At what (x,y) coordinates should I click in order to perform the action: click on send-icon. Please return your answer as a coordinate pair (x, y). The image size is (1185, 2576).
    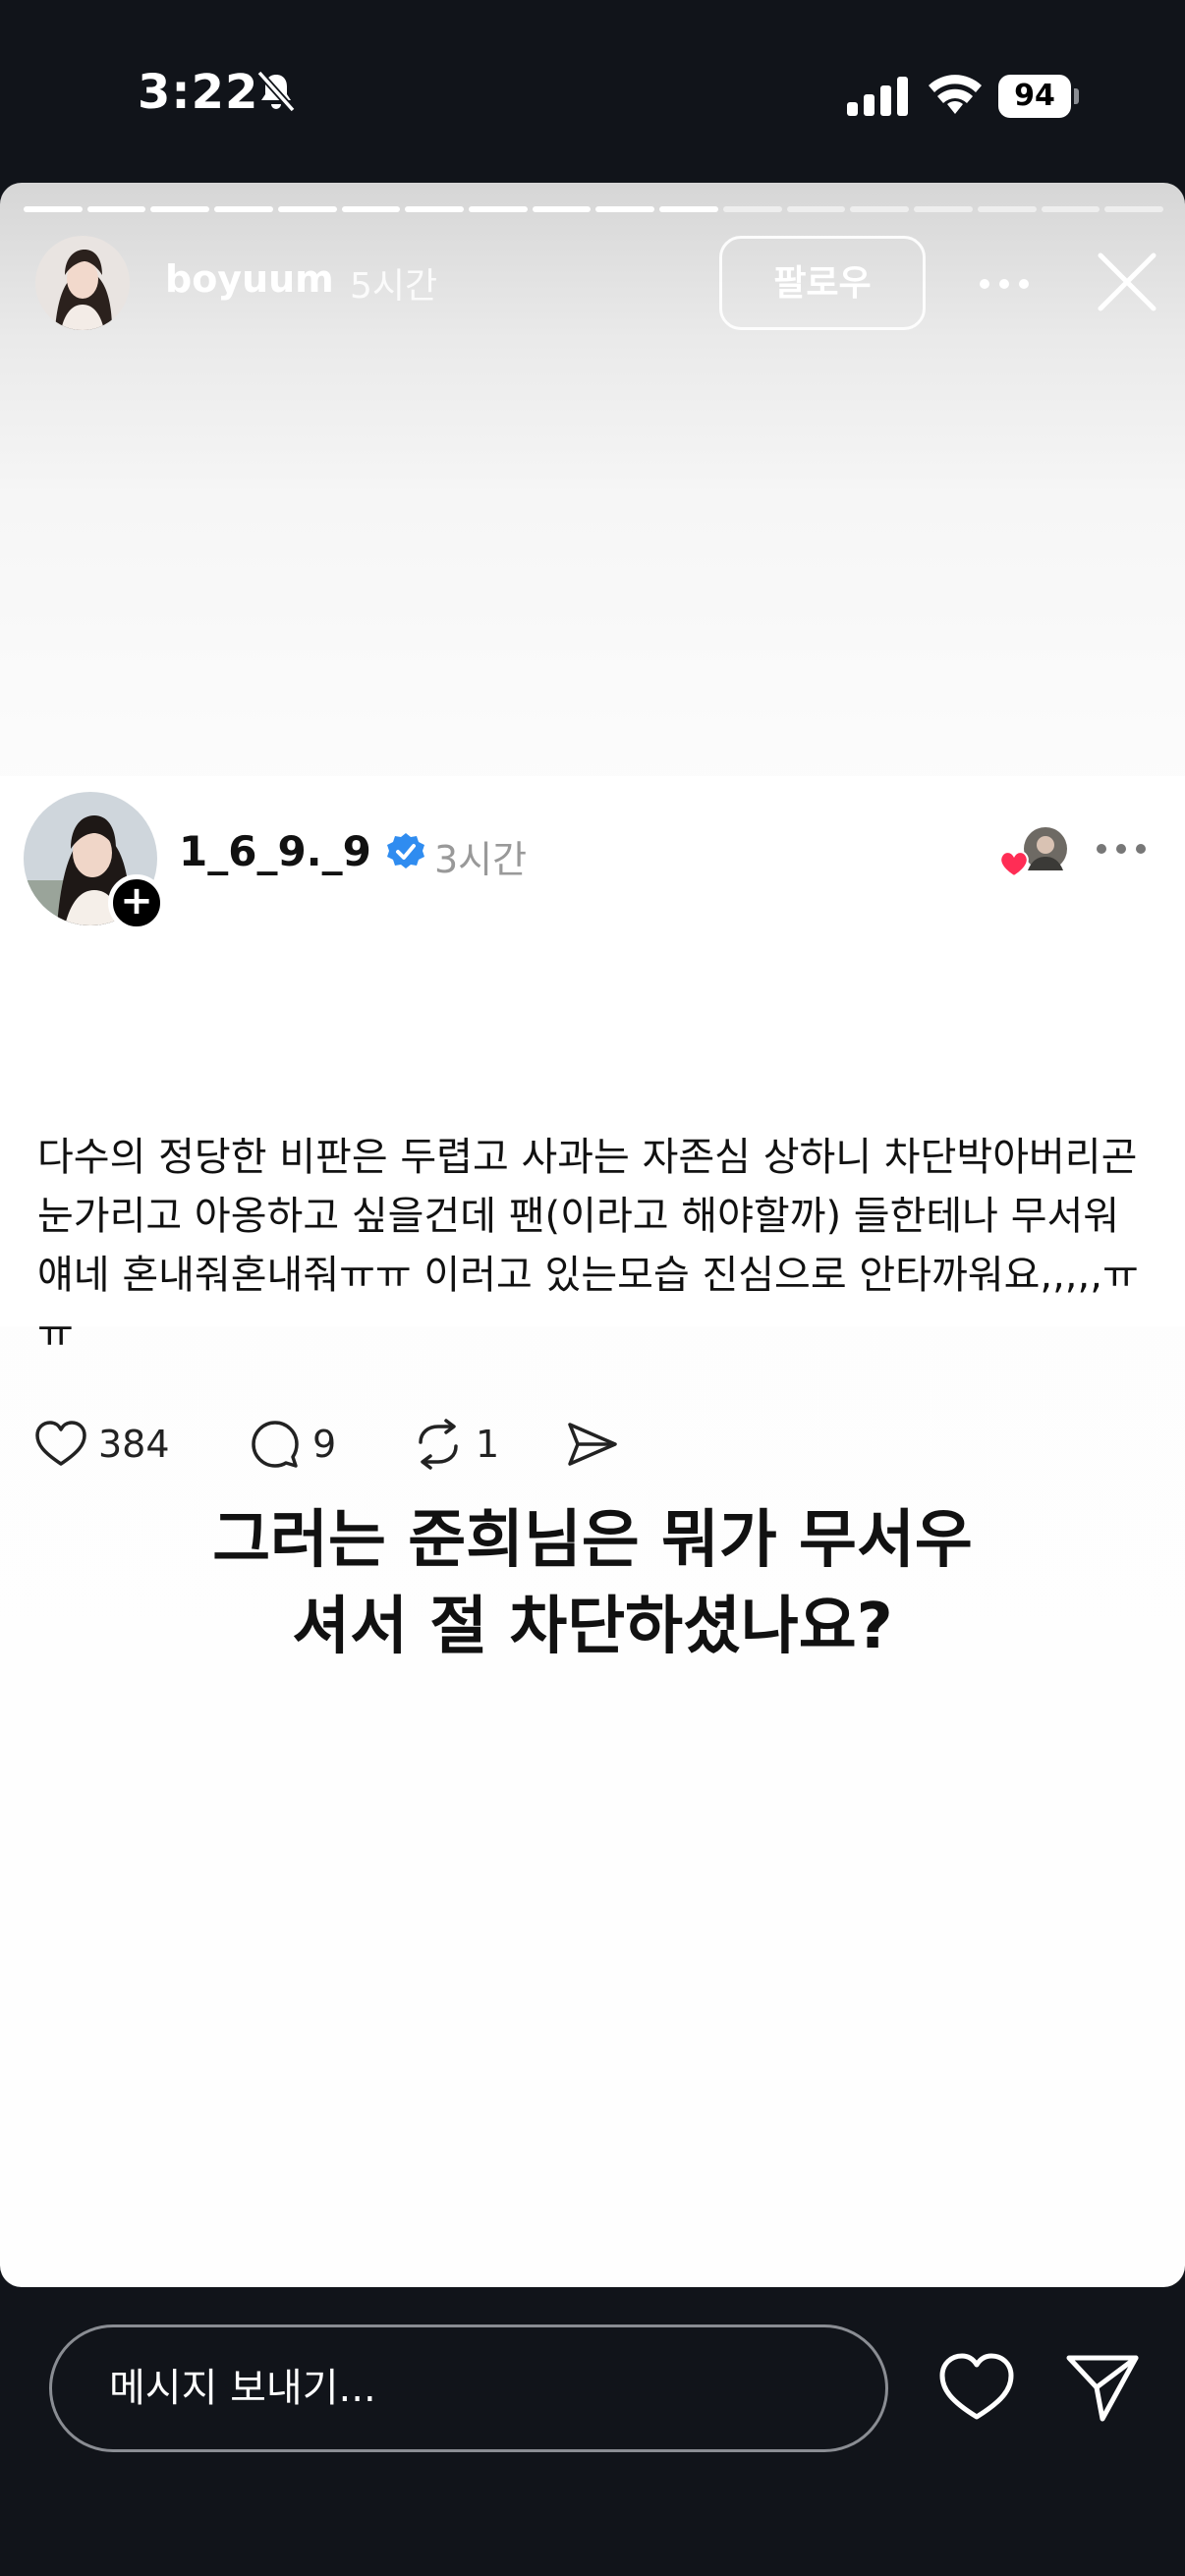
    Looking at the image, I should click on (1103, 2388).